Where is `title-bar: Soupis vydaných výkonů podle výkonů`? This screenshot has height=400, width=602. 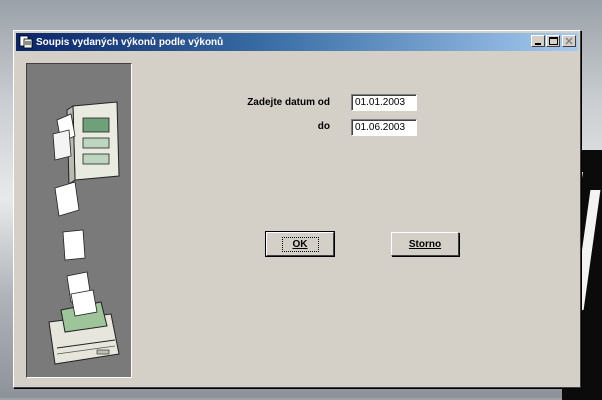
title-bar: Soupis vydaných výkonů podle výkonů is located at coordinates (297, 42).